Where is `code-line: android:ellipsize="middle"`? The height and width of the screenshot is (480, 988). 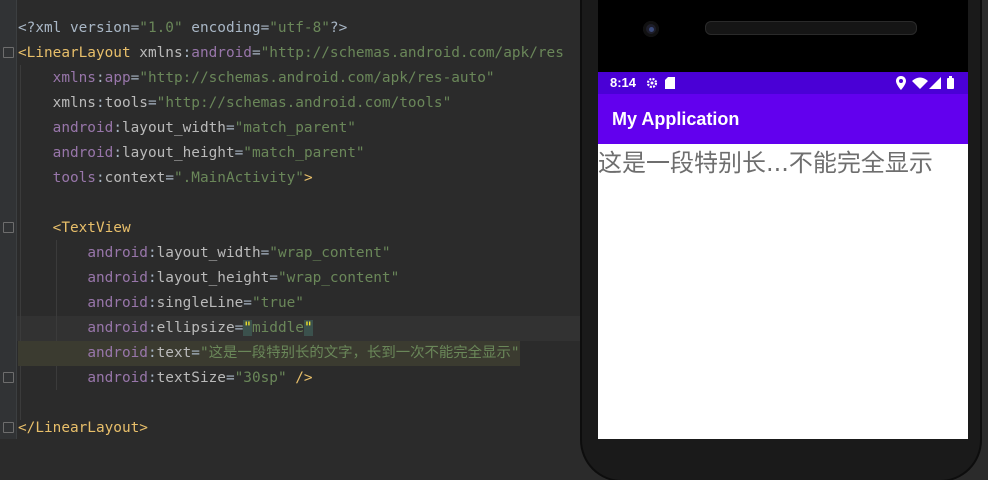 code-line: android:ellipsize="middle" is located at coordinates (165, 328).